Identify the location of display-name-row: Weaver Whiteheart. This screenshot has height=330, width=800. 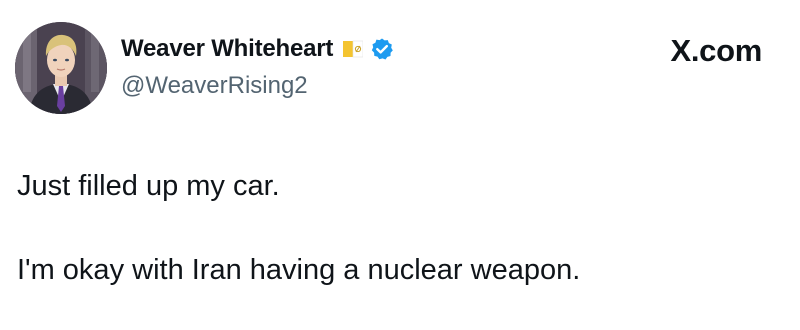
(257, 49).